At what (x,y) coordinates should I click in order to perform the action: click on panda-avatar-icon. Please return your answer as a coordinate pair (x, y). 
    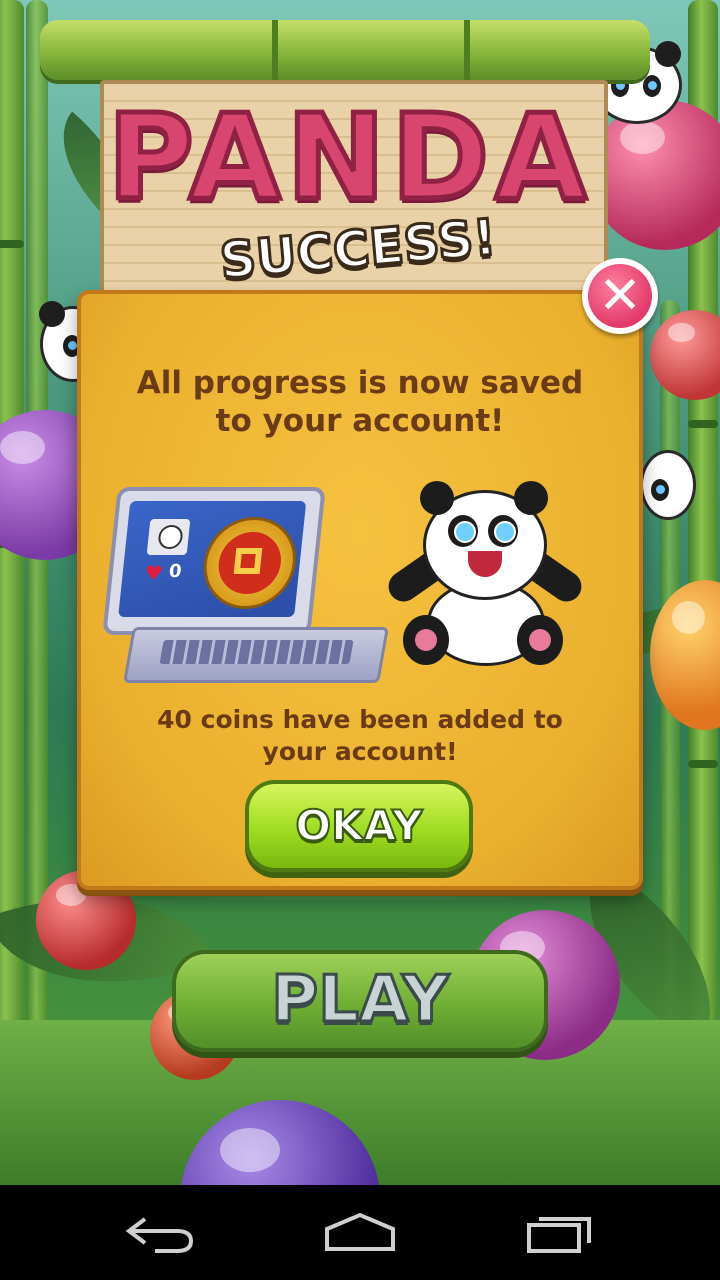
    Looking at the image, I should click on (168, 537).